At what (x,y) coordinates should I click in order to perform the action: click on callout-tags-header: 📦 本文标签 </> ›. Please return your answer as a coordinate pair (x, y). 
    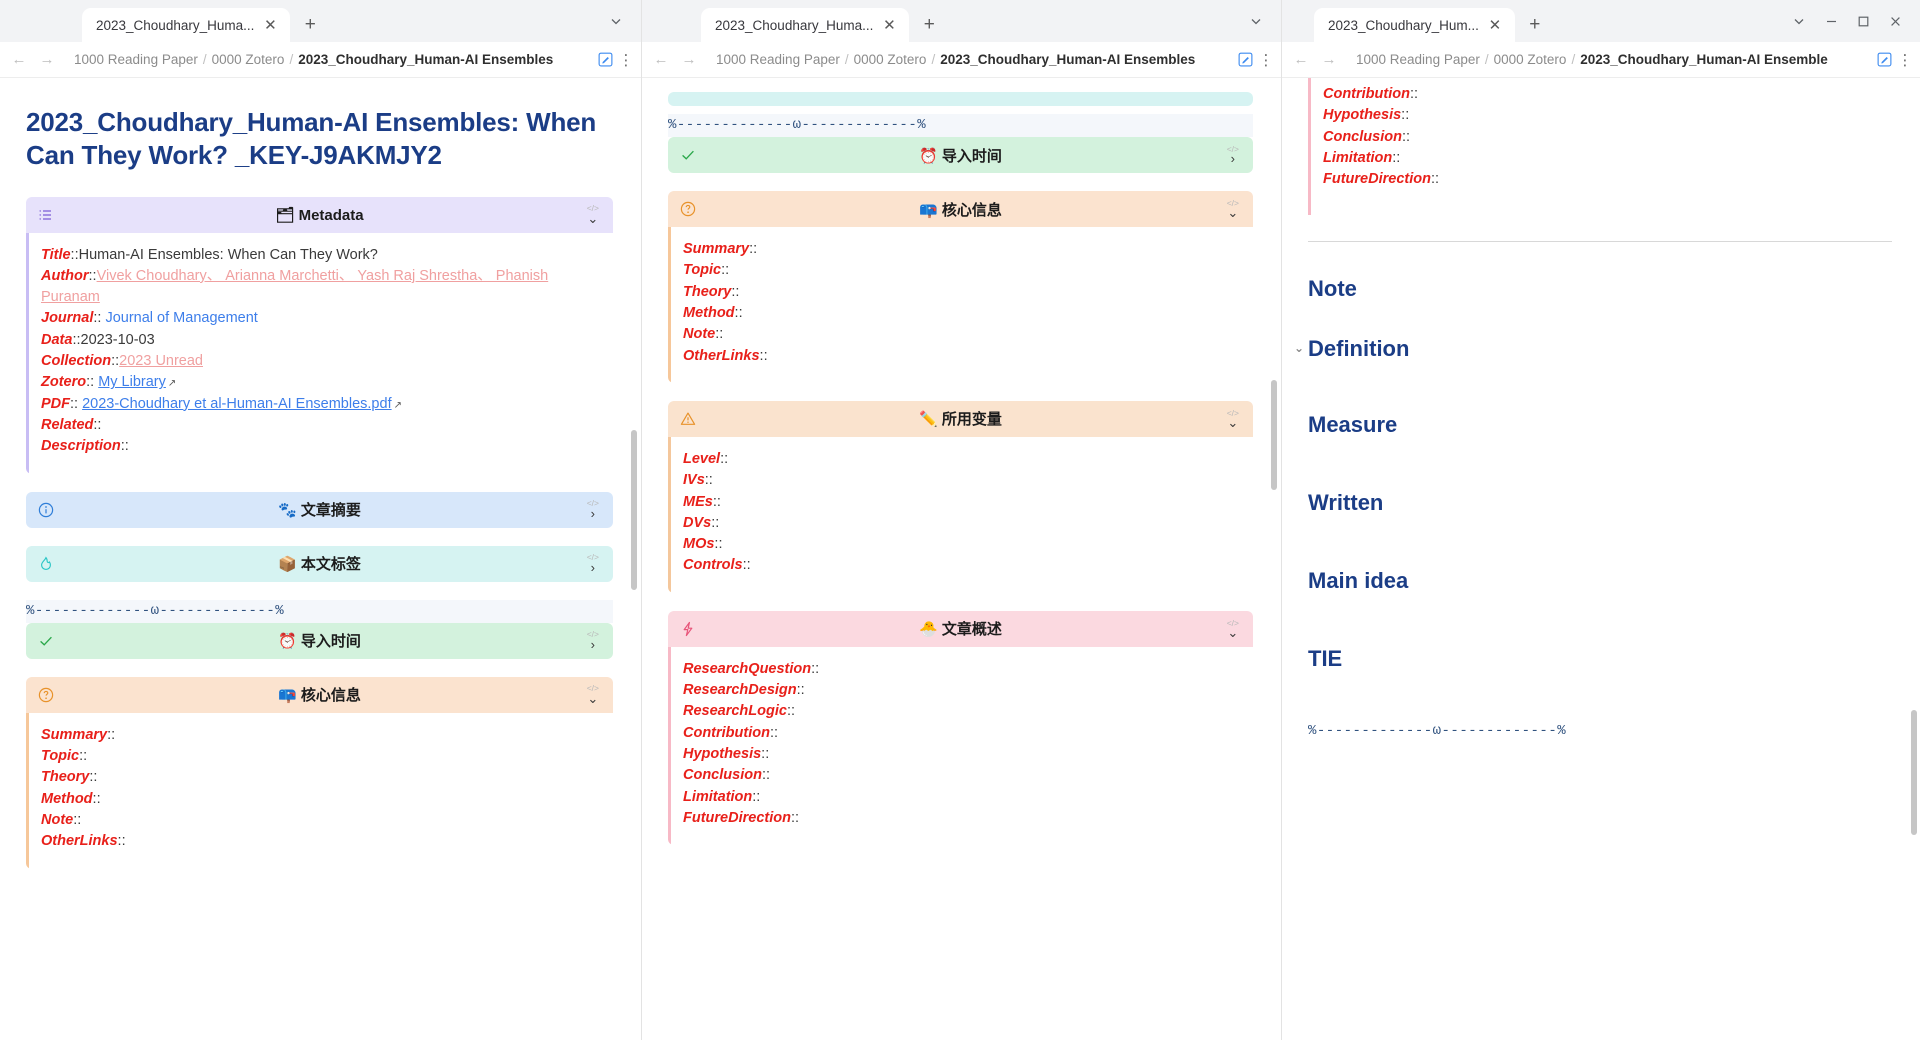
    Looking at the image, I should click on (319, 563).